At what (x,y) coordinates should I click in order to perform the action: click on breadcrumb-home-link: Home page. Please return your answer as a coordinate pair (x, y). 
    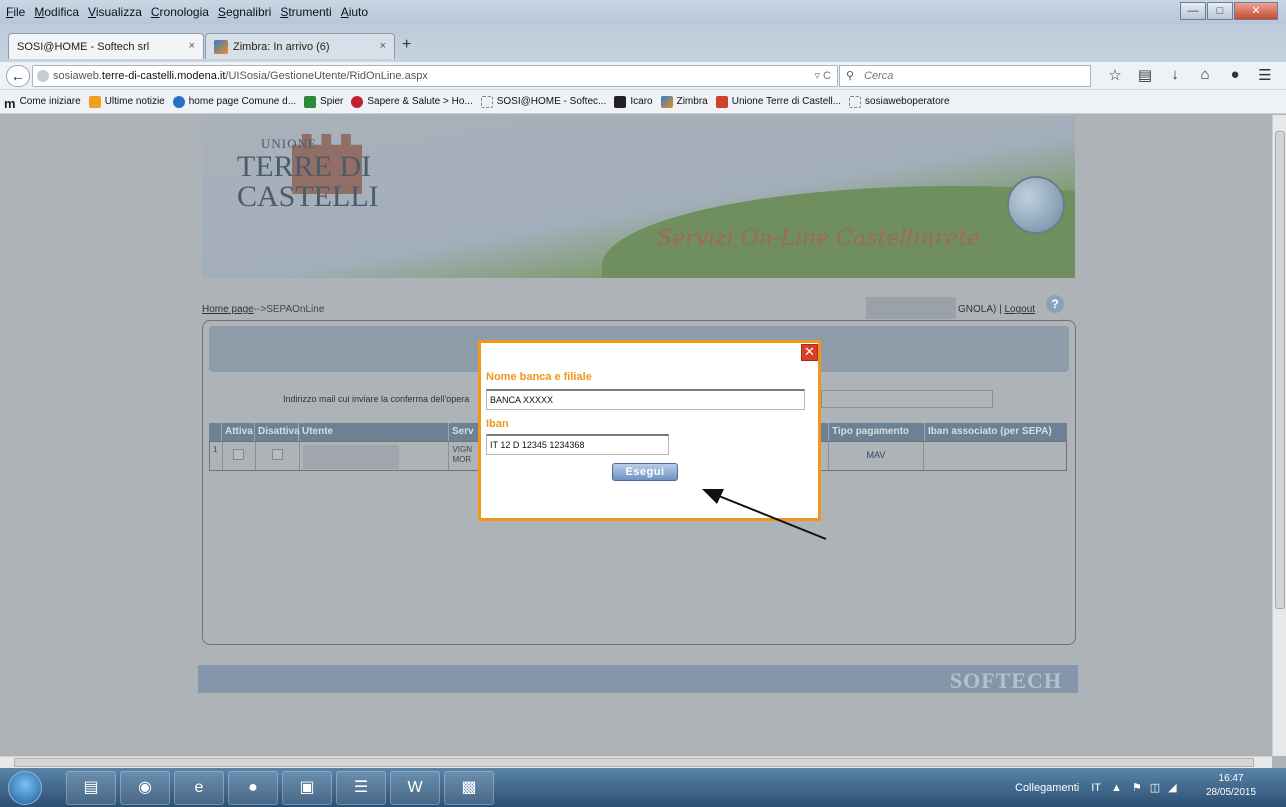
    Looking at the image, I should click on (228, 309).